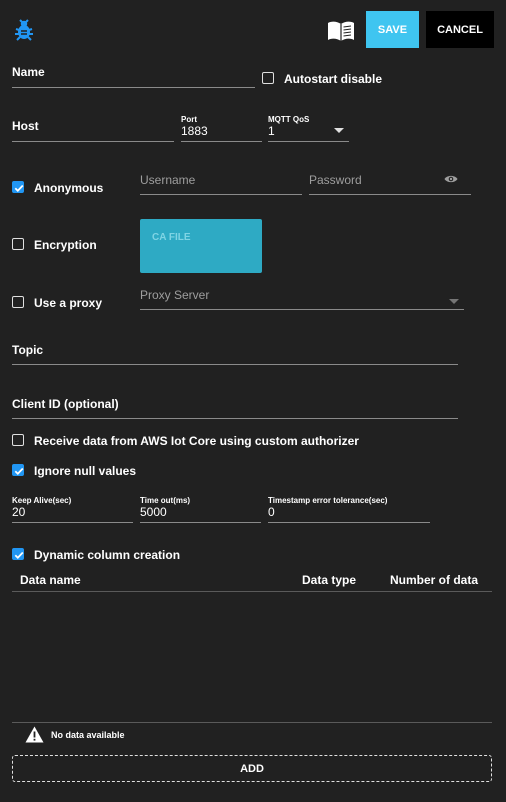 Image resolution: width=506 pixels, height=802 pixels. Describe the element at coordinates (392, 29) in the screenshot. I see `save-button: SAVE` at that location.